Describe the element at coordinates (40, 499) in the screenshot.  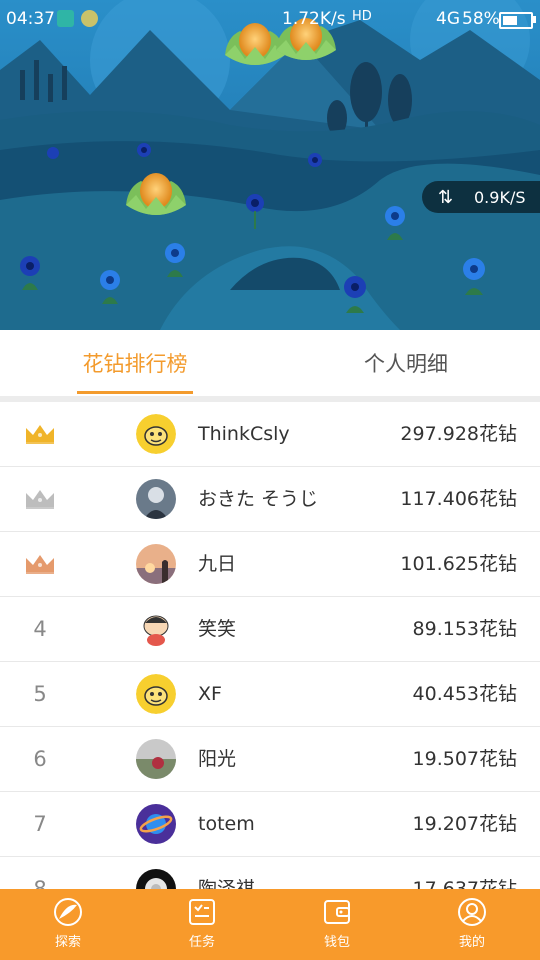
I see `silver-crown-icon` at that location.